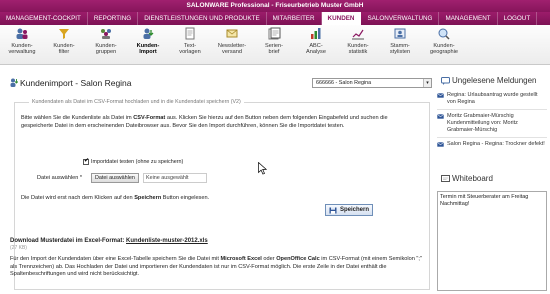 This screenshot has height=294, width=550. Describe the element at coordinates (316, 41) in the screenshot. I see `tool-abc-analyse: ABC- Analyse` at that location.